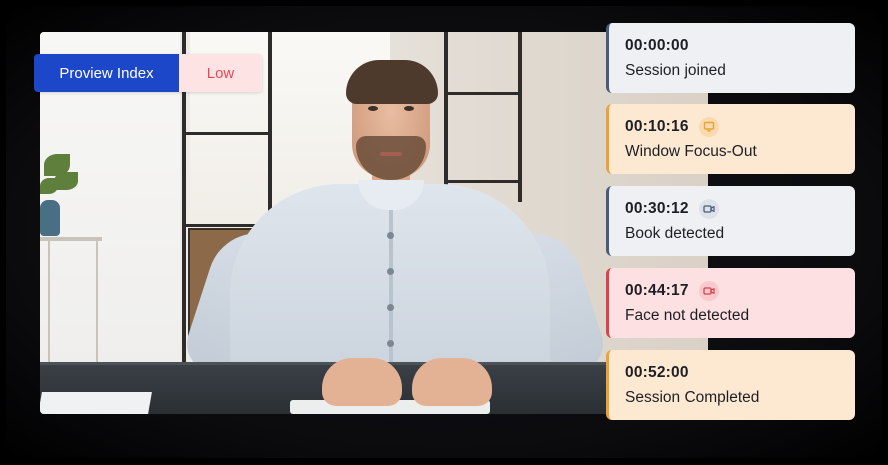  What do you see at coordinates (657, 208) in the screenshot?
I see `event-time: 00:30:12` at bounding box center [657, 208].